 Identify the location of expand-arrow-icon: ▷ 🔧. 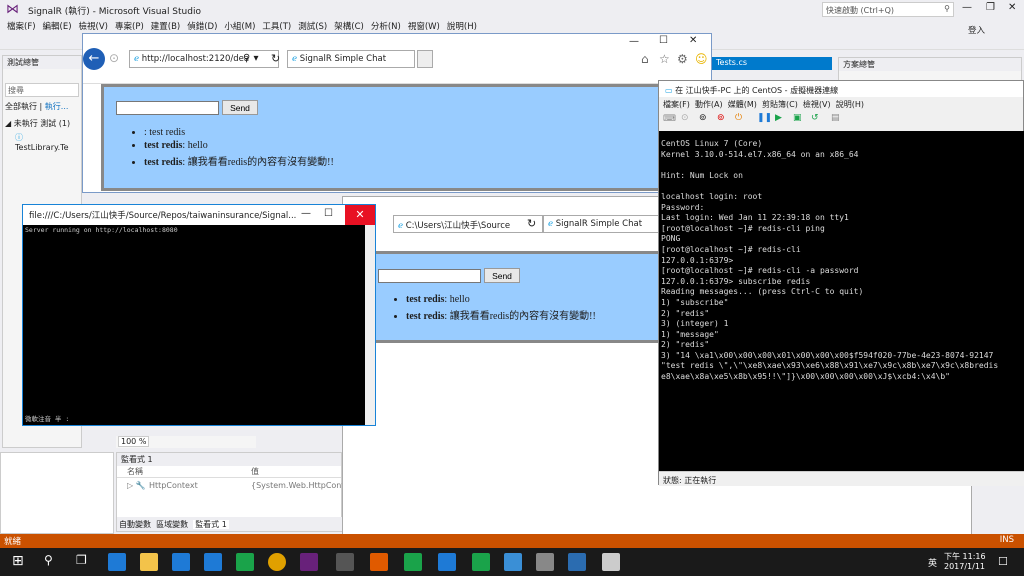
(136, 485).